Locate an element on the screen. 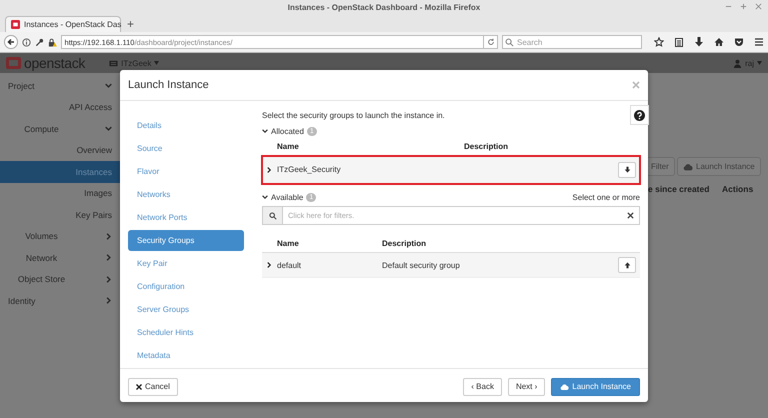  sidebar-item: Key Pairs is located at coordinates (60, 215).